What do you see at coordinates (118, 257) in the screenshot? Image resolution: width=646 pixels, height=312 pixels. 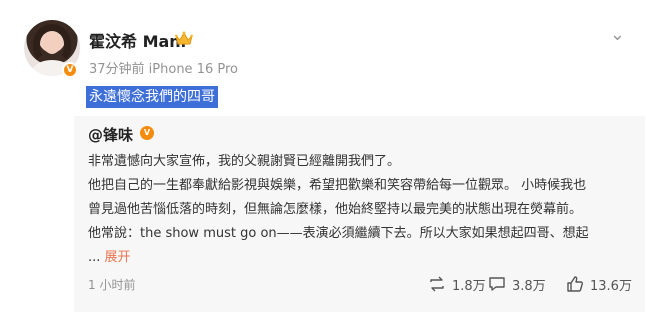 I see `expand-link: 展开` at bounding box center [118, 257].